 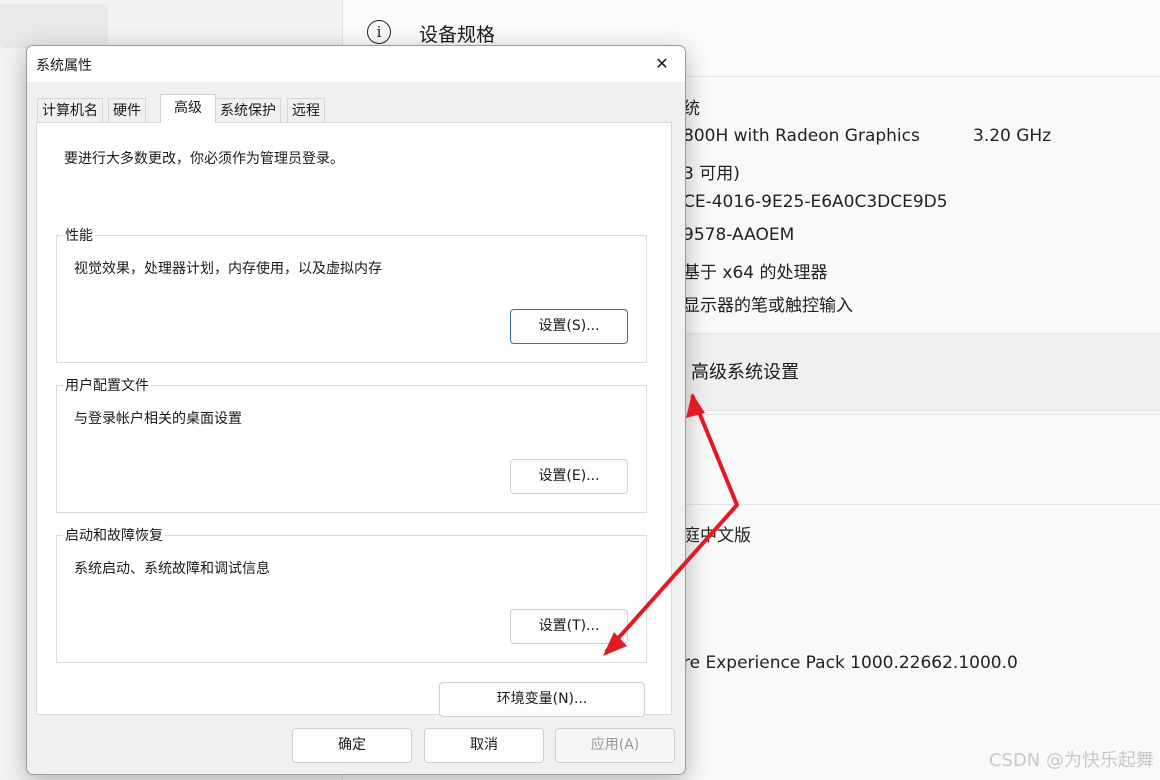 What do you see at coordinates (755, 273) in the screenshot?
I see `spec-system-type: 基于 x64 的处理器` at bounding box center [755, 273].